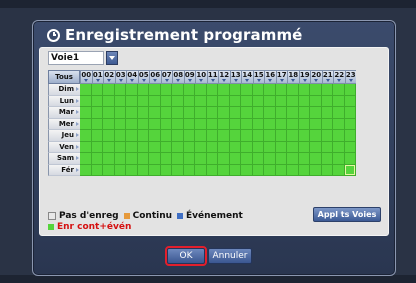 The image size is (416, 283). I want to click on hour-header-22: 22, so click(339, 77).